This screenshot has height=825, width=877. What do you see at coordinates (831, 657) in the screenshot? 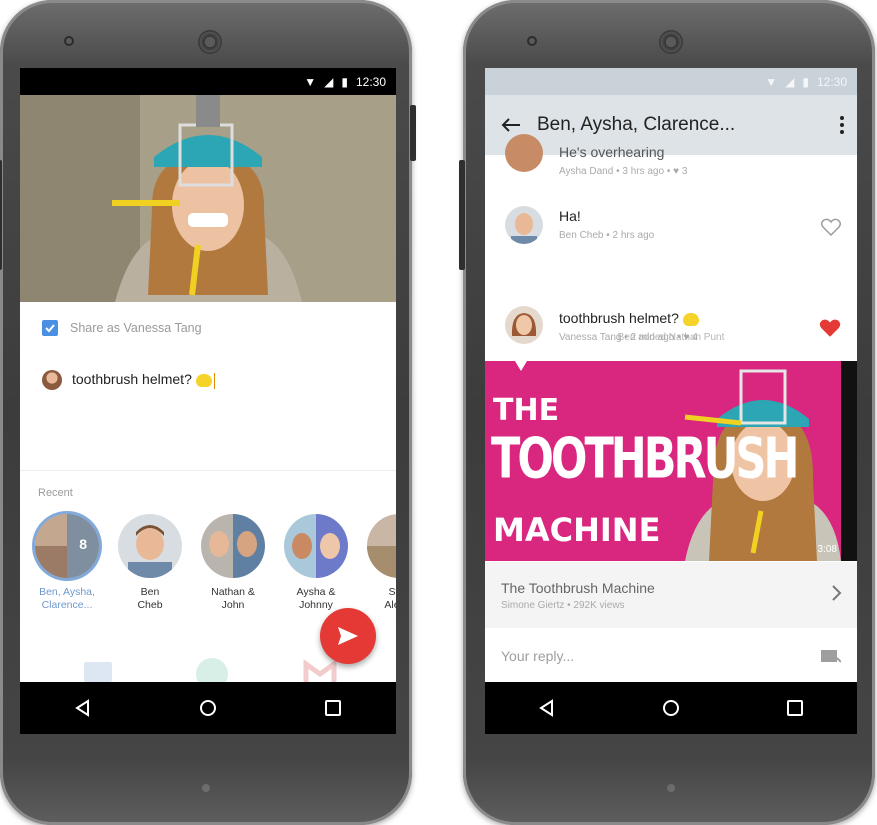
I see `reaction-icon` at bounding box center [831, 657].